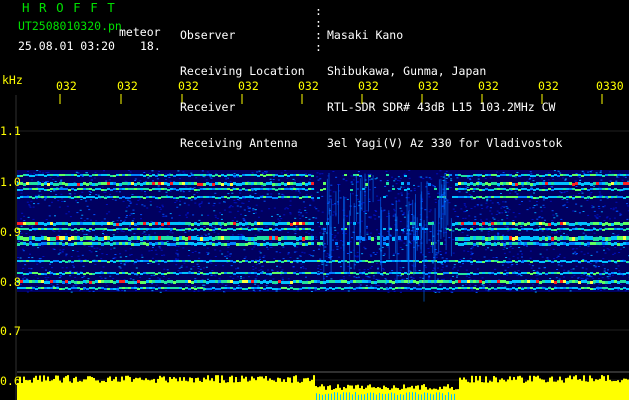 The height and width of the screenshot is (400, 629). Describe the element at coordinates (10, 131) in the screenshot. I see `freq-tick-label: 1.1` at that location.